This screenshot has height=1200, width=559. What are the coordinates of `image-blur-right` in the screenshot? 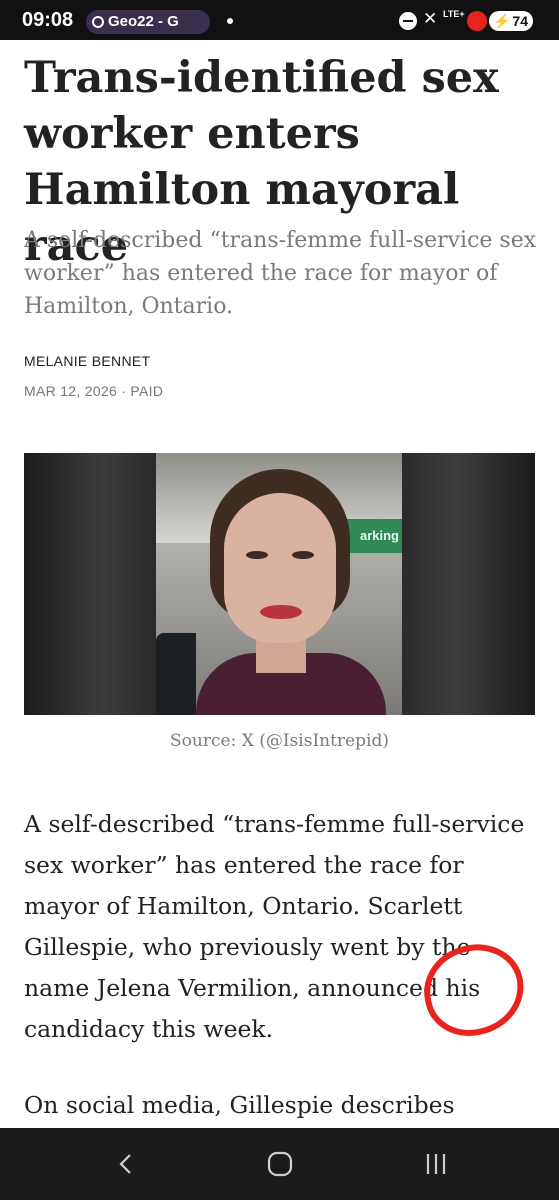 It's located at (468, 584).